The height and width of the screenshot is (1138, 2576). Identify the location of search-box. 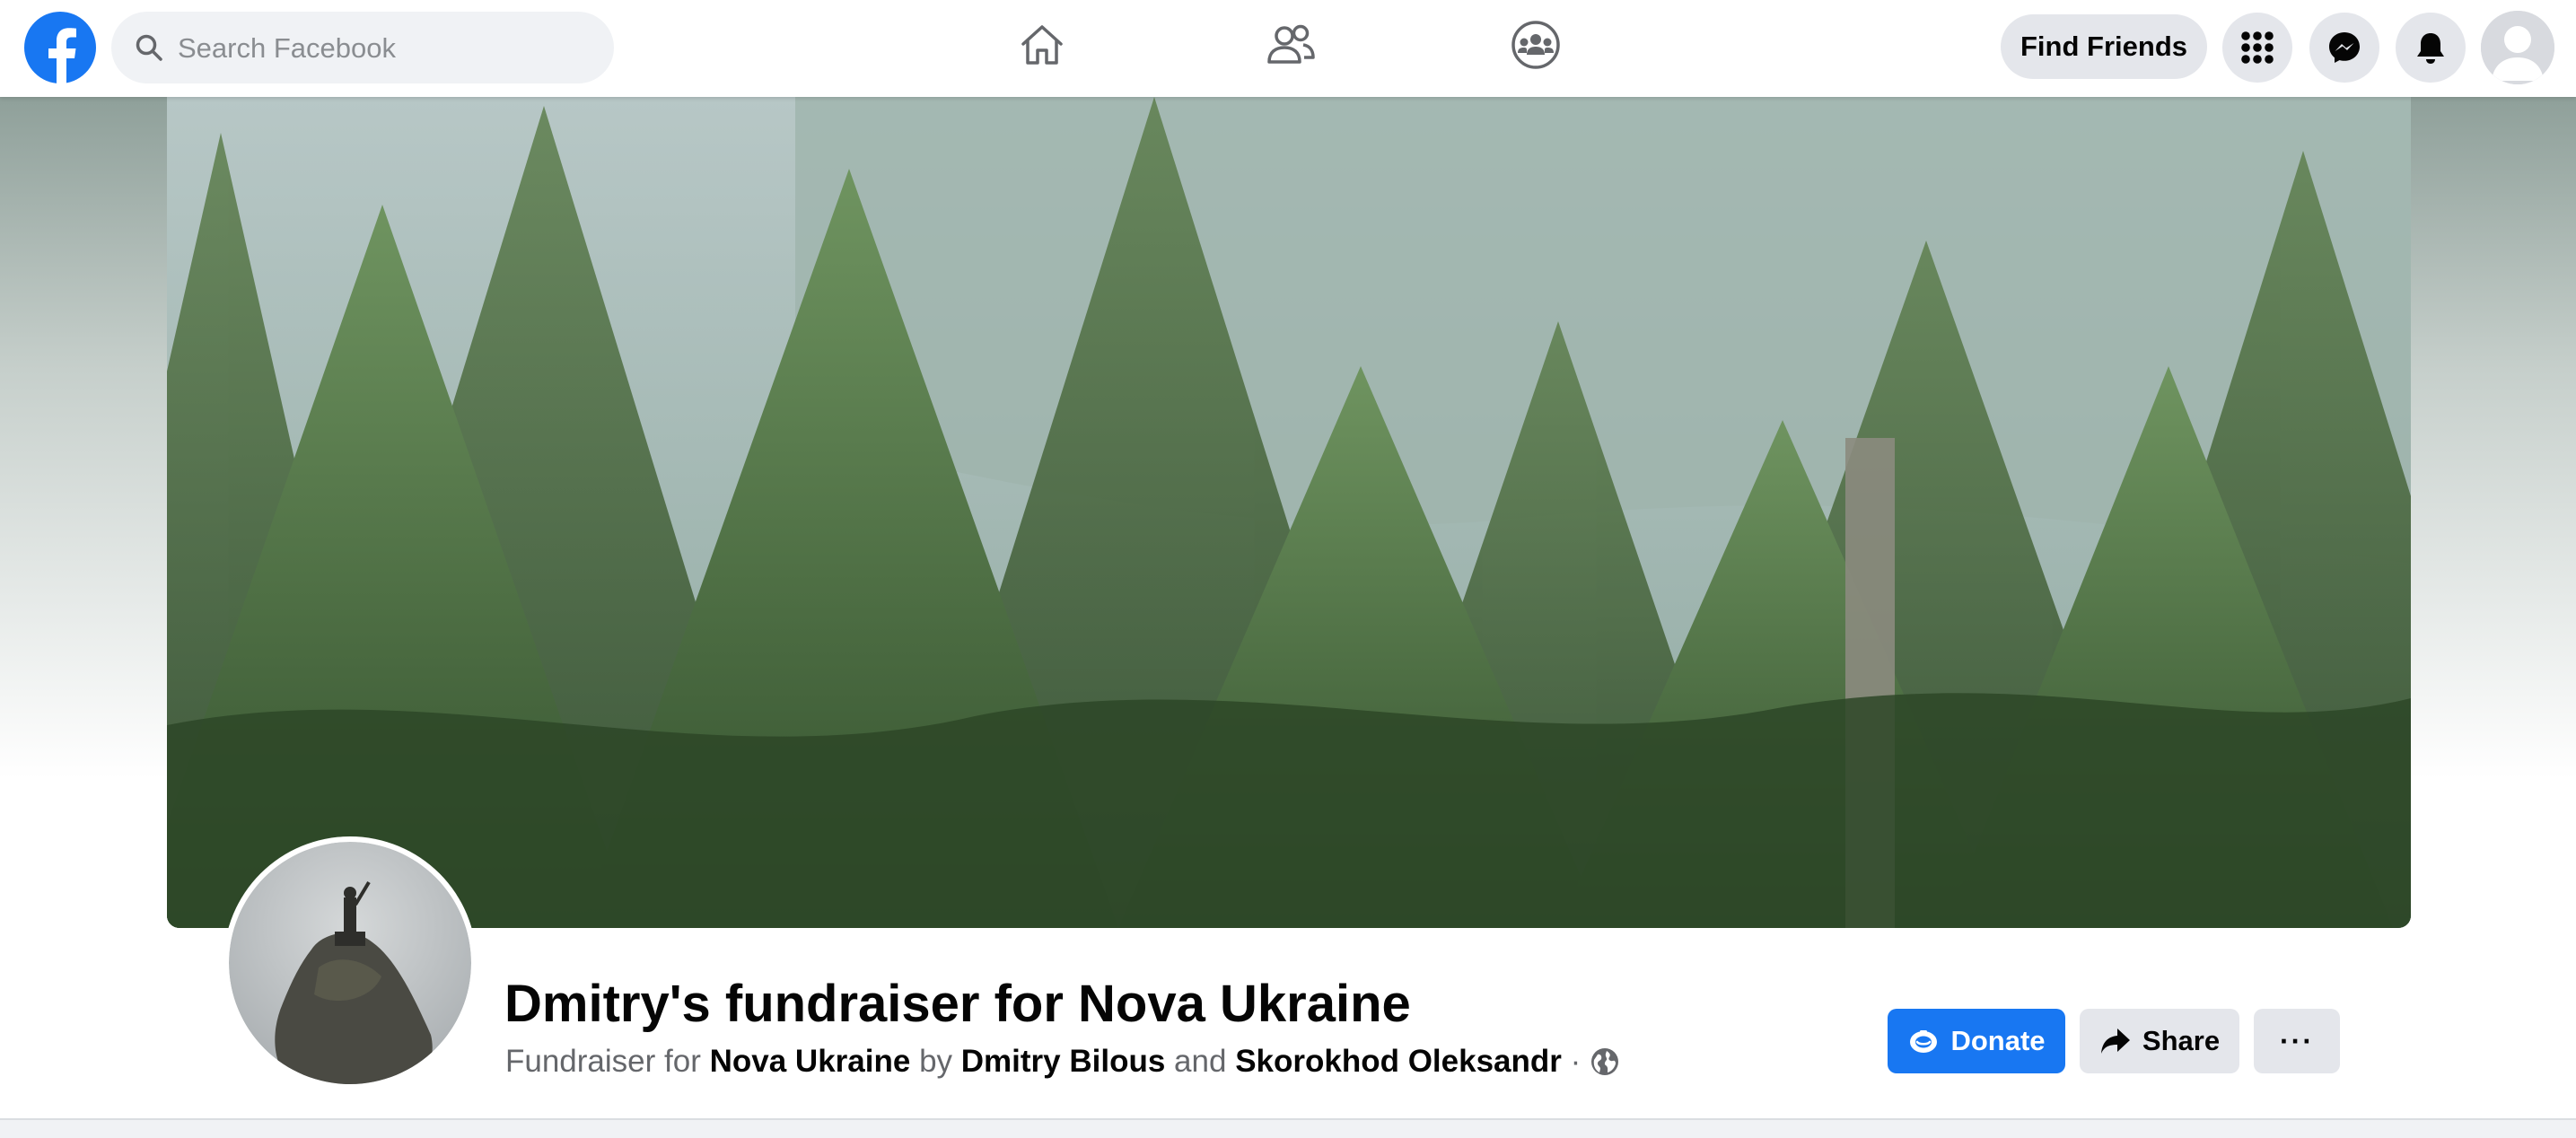
(362, 48).